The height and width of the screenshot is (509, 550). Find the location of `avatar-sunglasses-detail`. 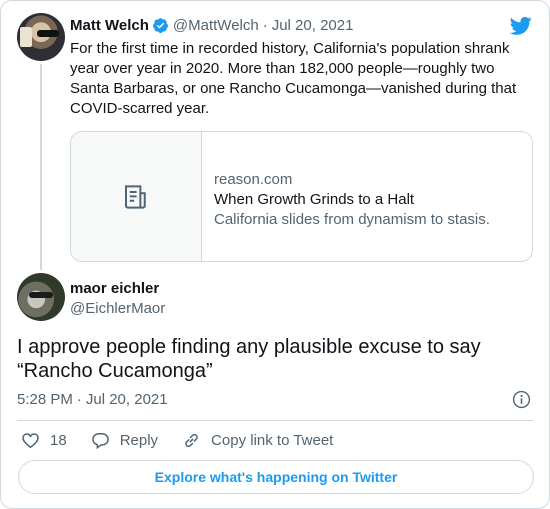

avatar-sunglasses-detail is located at coordinates (41, 295).